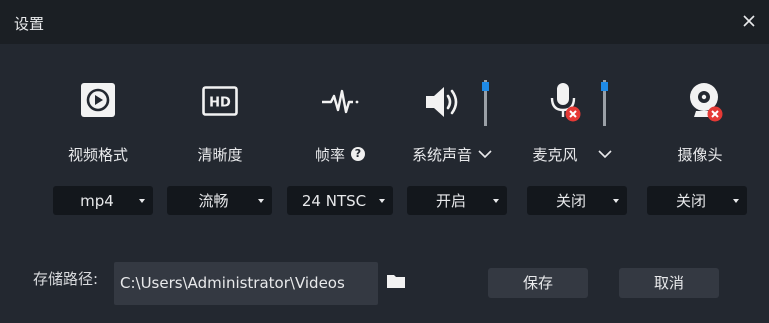  I want to click on video-format-select: mp4, so click(103, 200).